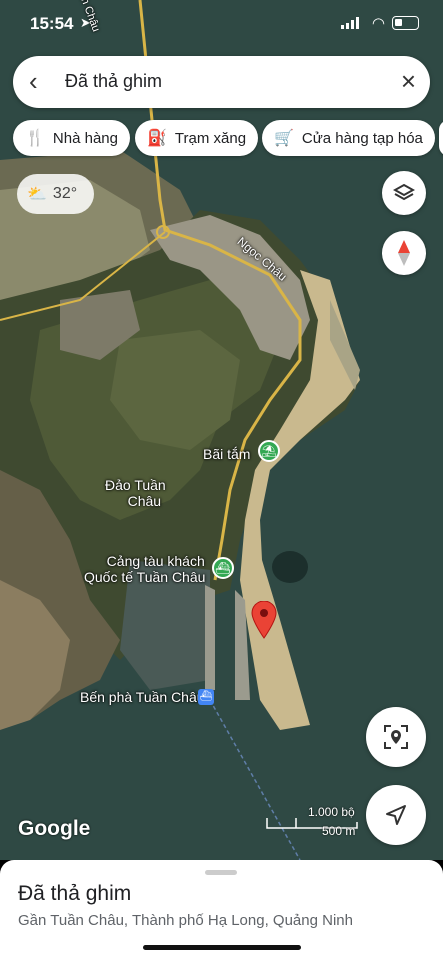 The height and width of the screenshot is (960, 443). Describe the element at coordinates (37, 194) in the screenshot. I see `partly-cloudy-icon: ⛅` at that location.